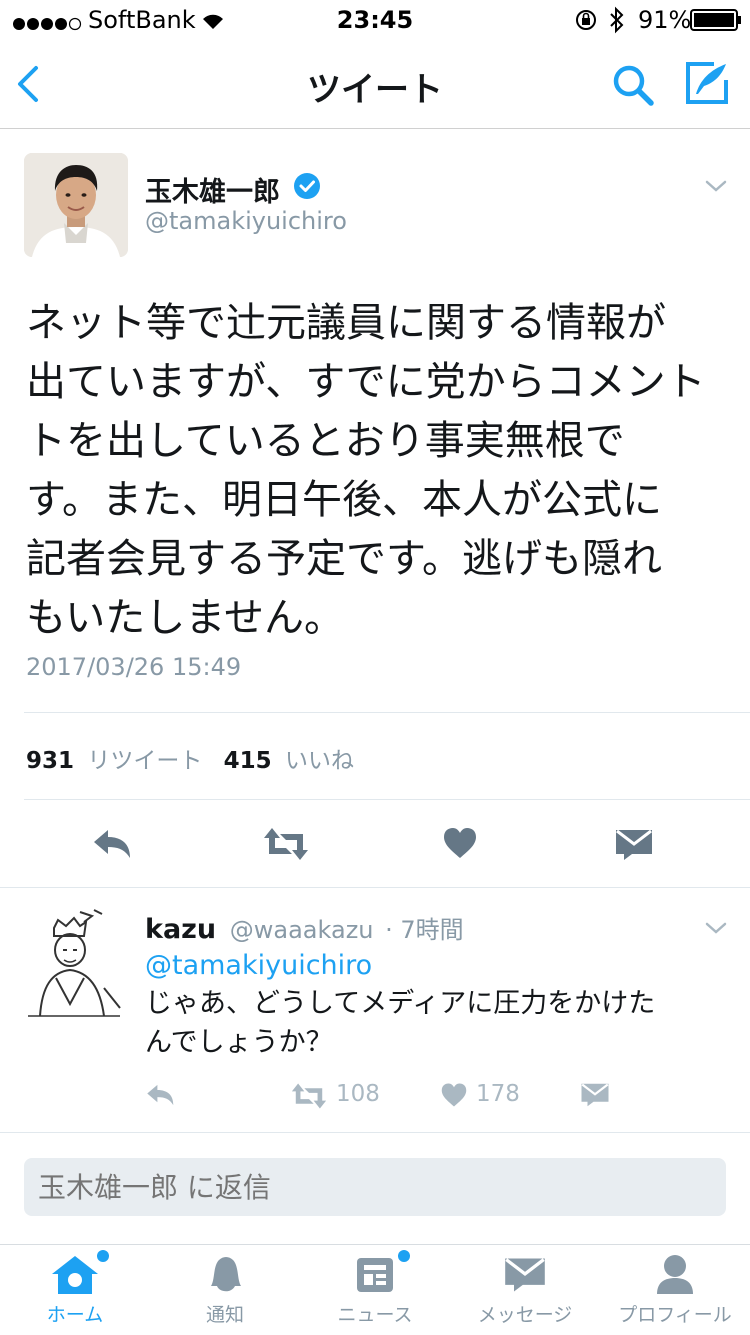 The width and height of the screenshot is (750, 1335). I want to click on tweet-text-line: トを出しているとおり事実無根で, so click(325, 441).